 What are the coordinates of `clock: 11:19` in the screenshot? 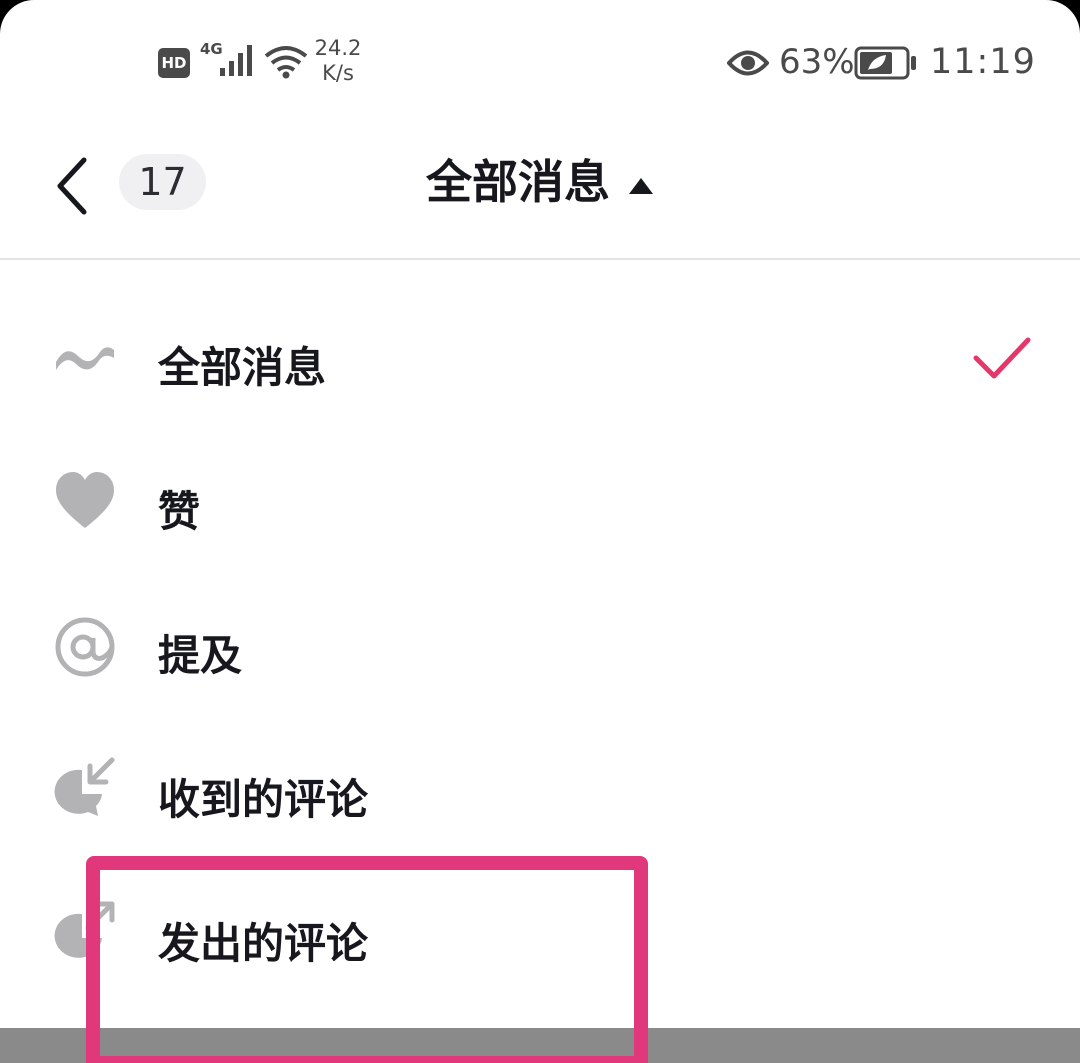 It's located at (983, 62).